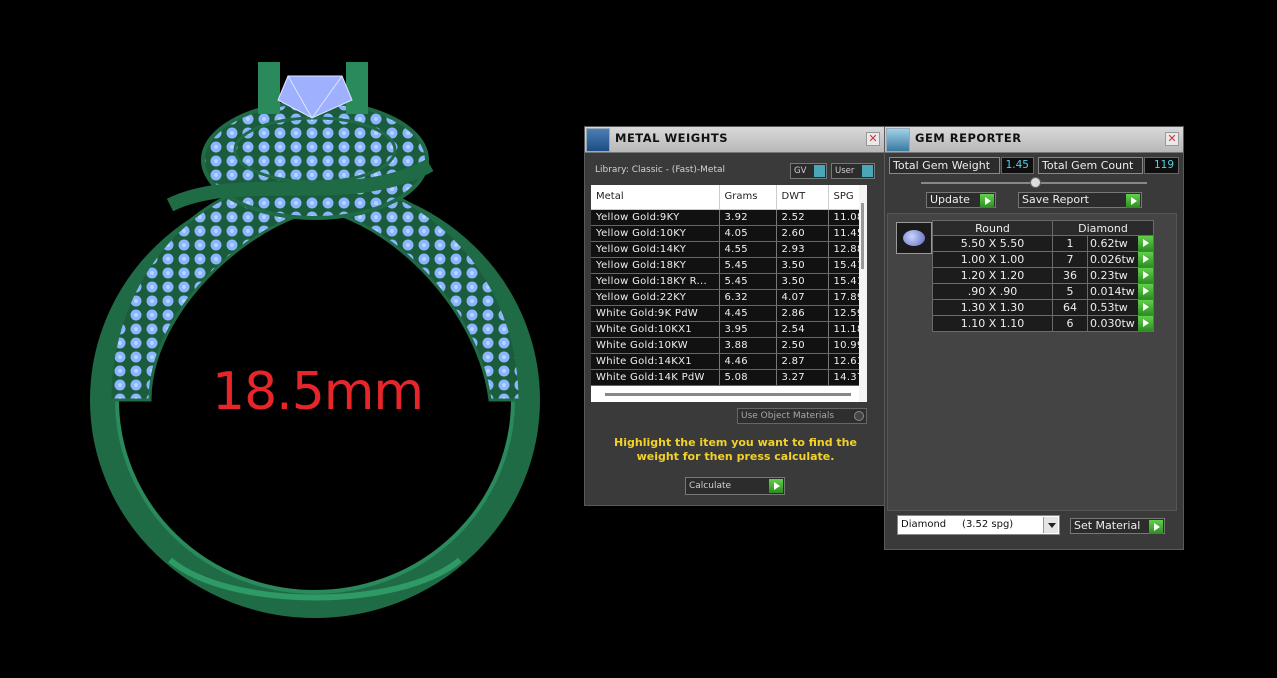 Image resolution: width=1277 pixels, height=678 pixels. What do you see at coordinates (1017, 165) in the screenshot?
I see `total-gem-weight-value: 1.45` at bounding box center [1017, 165].